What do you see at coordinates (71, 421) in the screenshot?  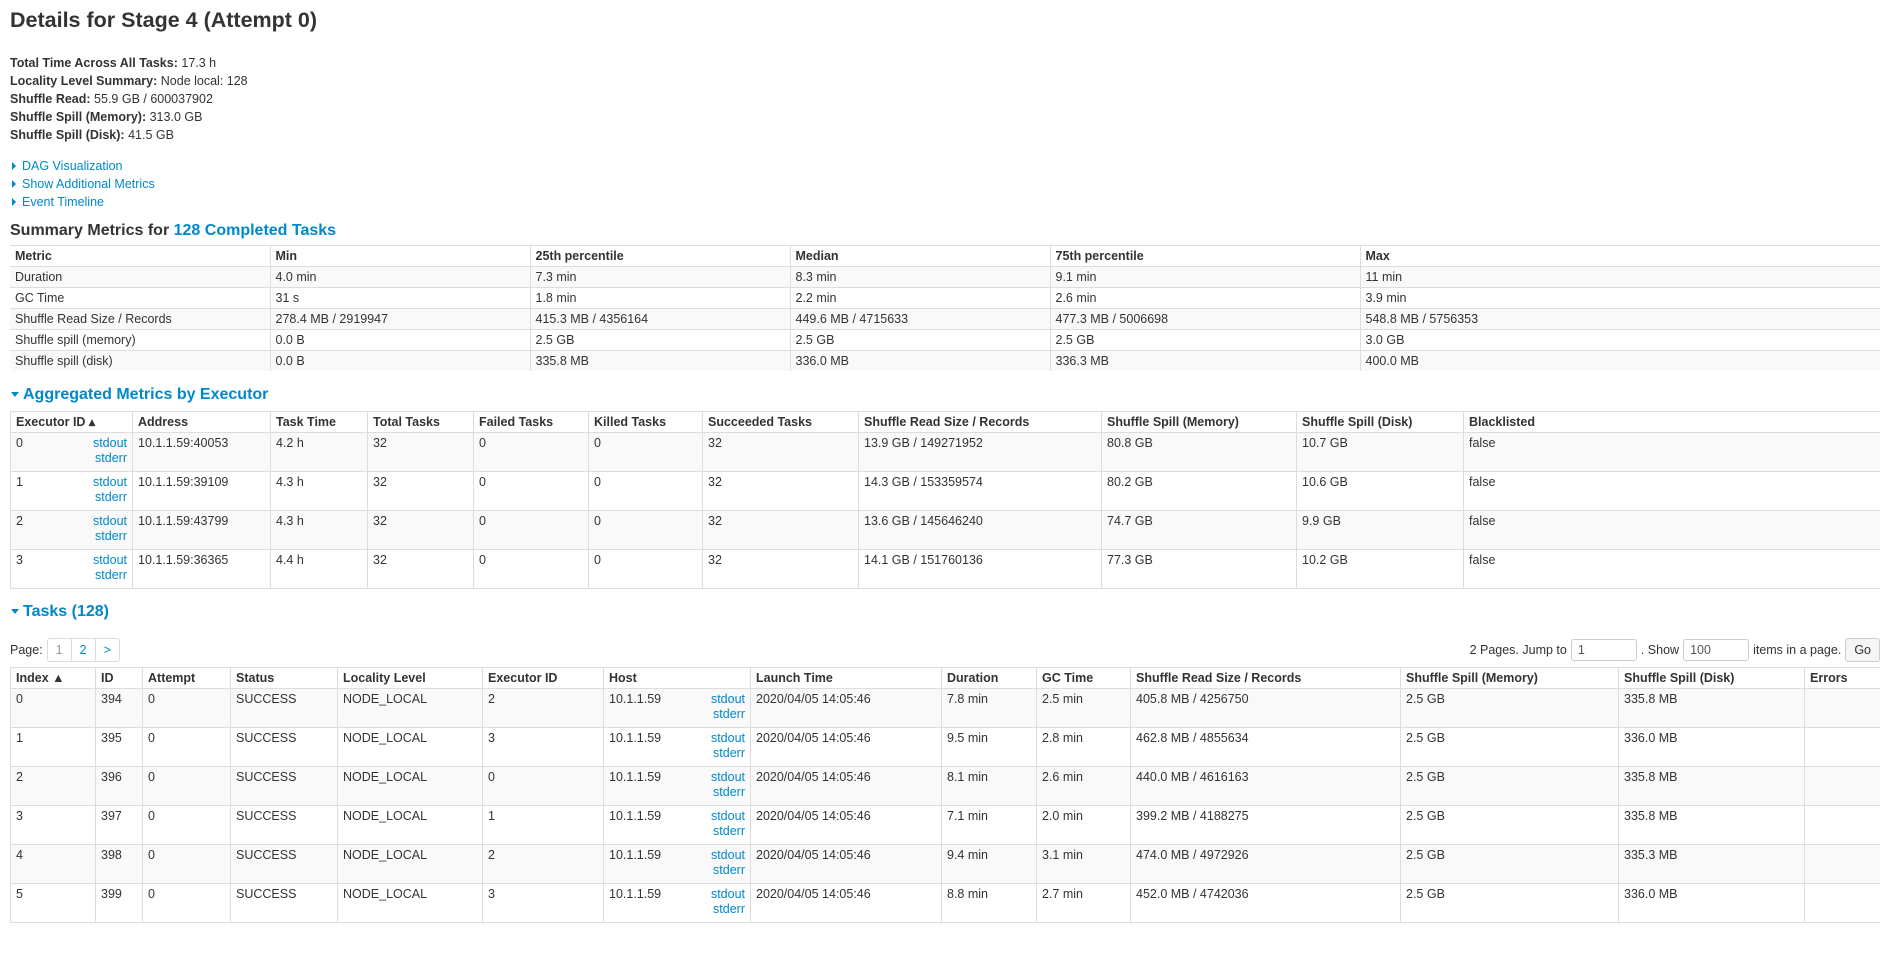 I see `column-header-executor-id: Executor ID ▴` at bounding box center [71, 421].